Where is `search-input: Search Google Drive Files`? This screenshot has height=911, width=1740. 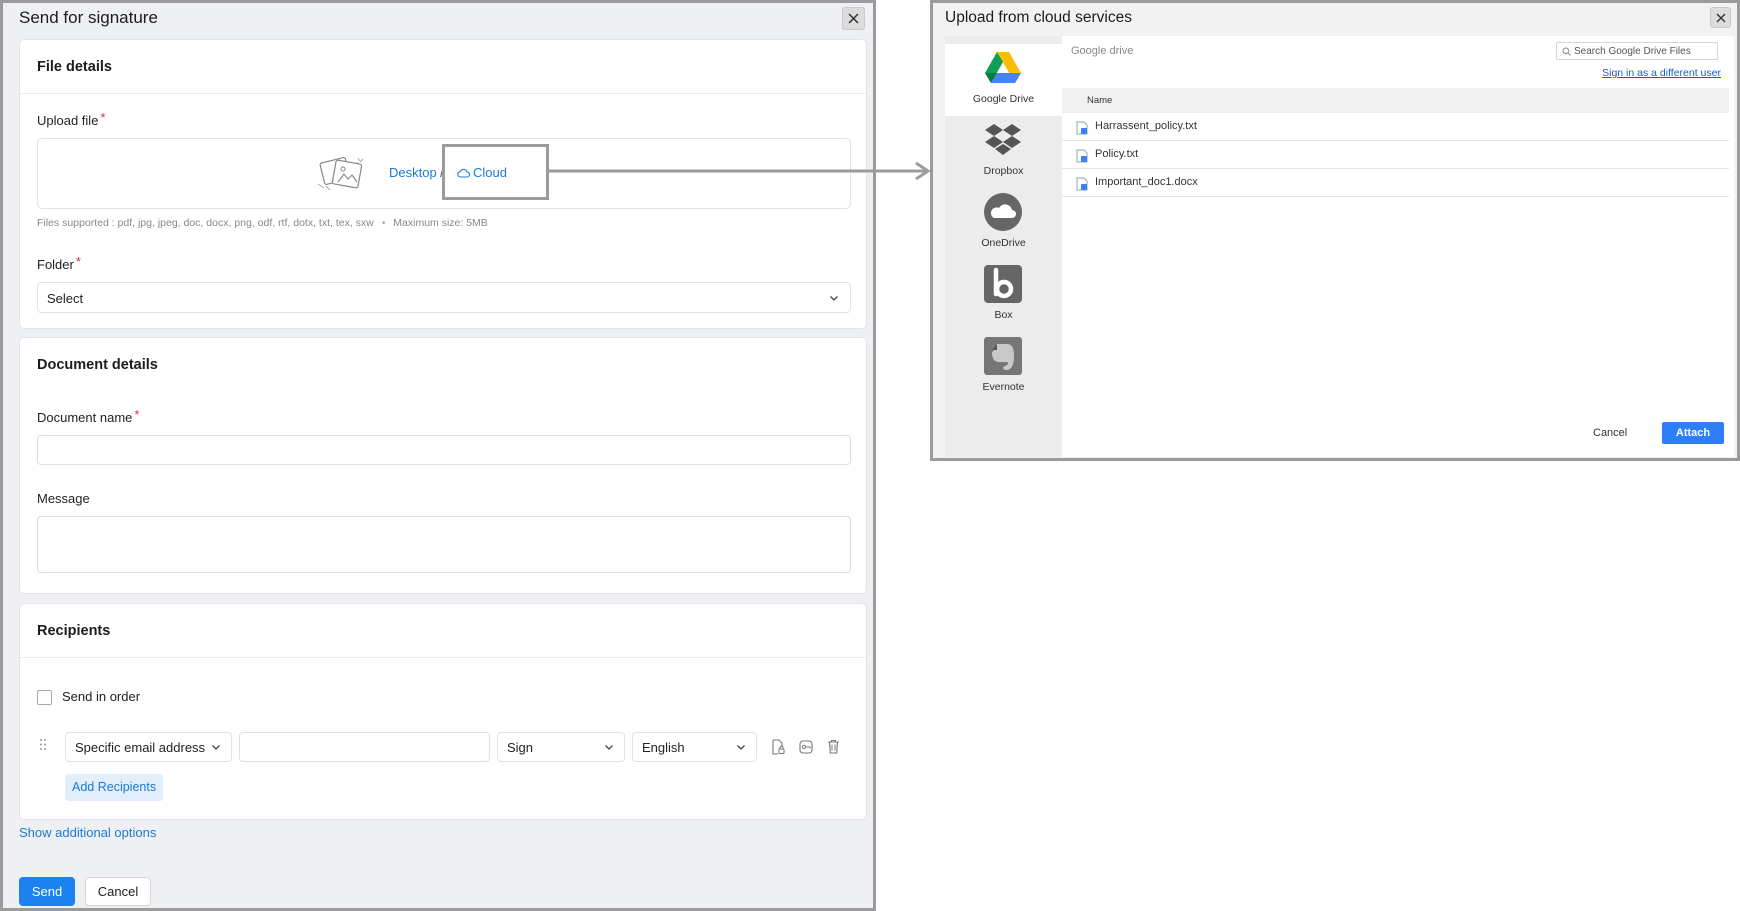
search-input: Search Google Drive Files is located at coordinates (1637, 51).